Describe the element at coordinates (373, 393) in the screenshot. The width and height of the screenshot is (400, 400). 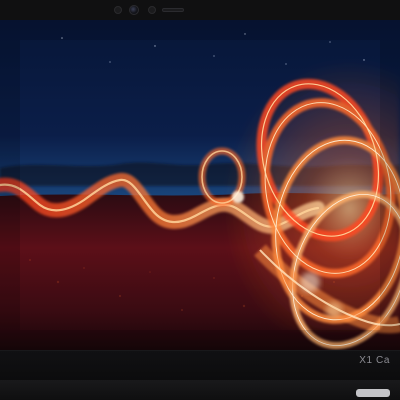
I see `base-foot` at that location.